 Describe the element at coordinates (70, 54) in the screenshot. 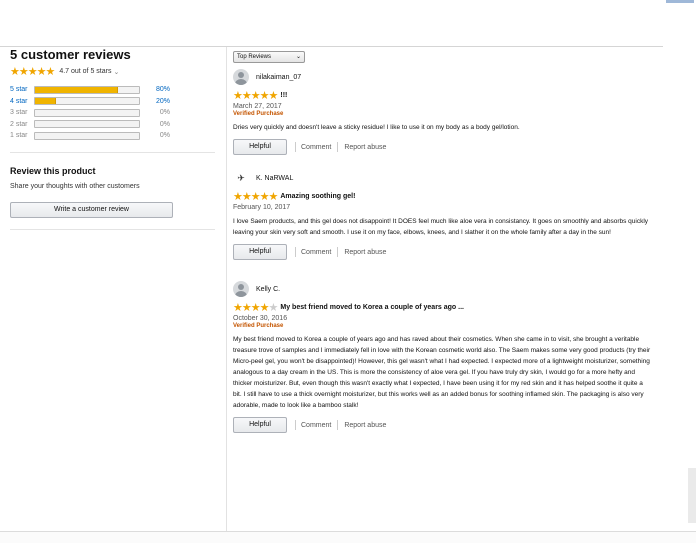

I see `reviews-count-title: 5 customer reviews` at that location.